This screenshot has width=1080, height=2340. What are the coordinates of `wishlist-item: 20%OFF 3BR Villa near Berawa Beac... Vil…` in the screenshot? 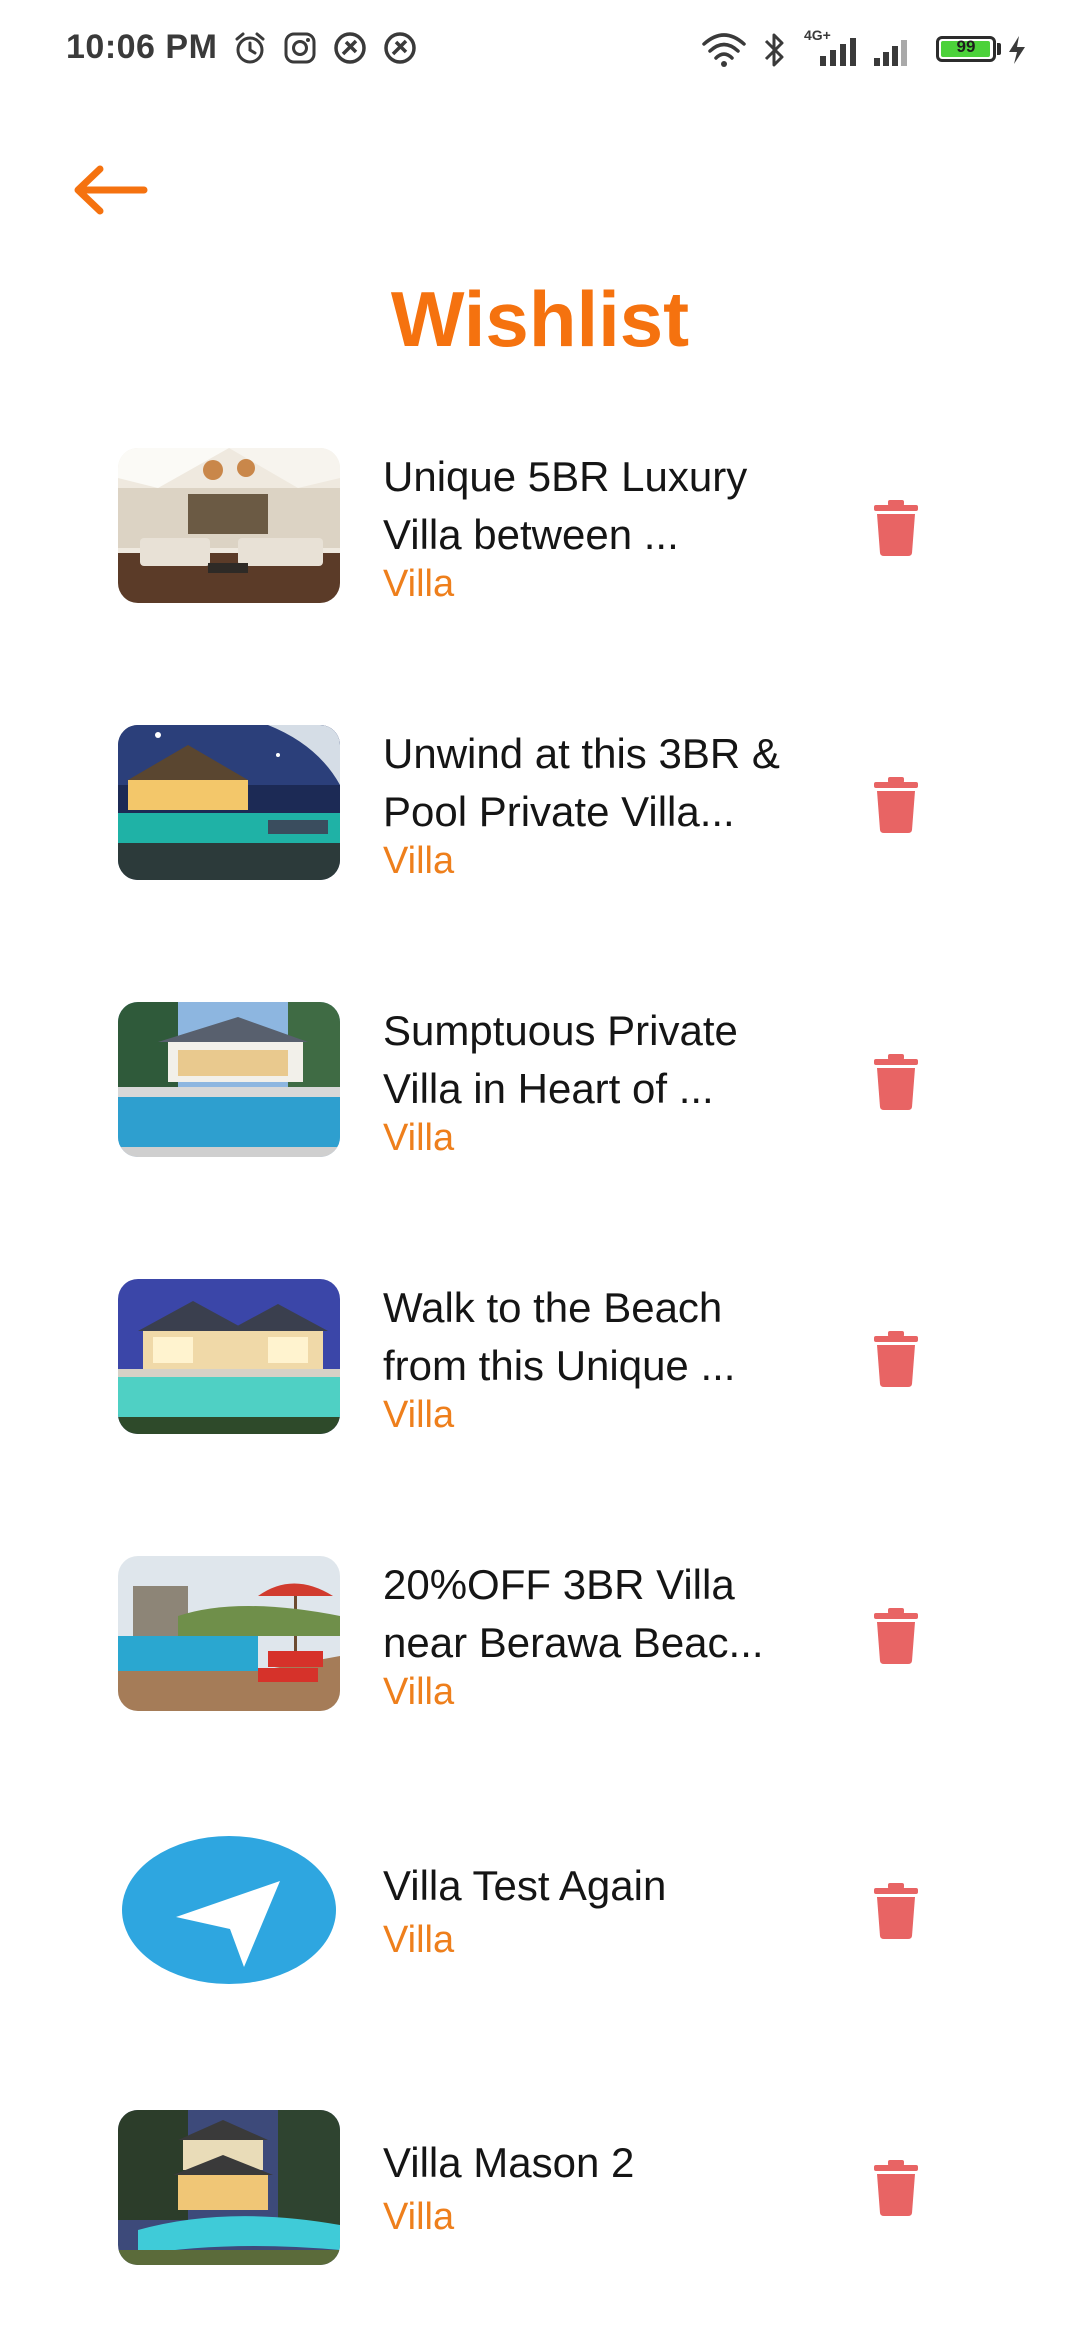 It's located at (540, 1636).